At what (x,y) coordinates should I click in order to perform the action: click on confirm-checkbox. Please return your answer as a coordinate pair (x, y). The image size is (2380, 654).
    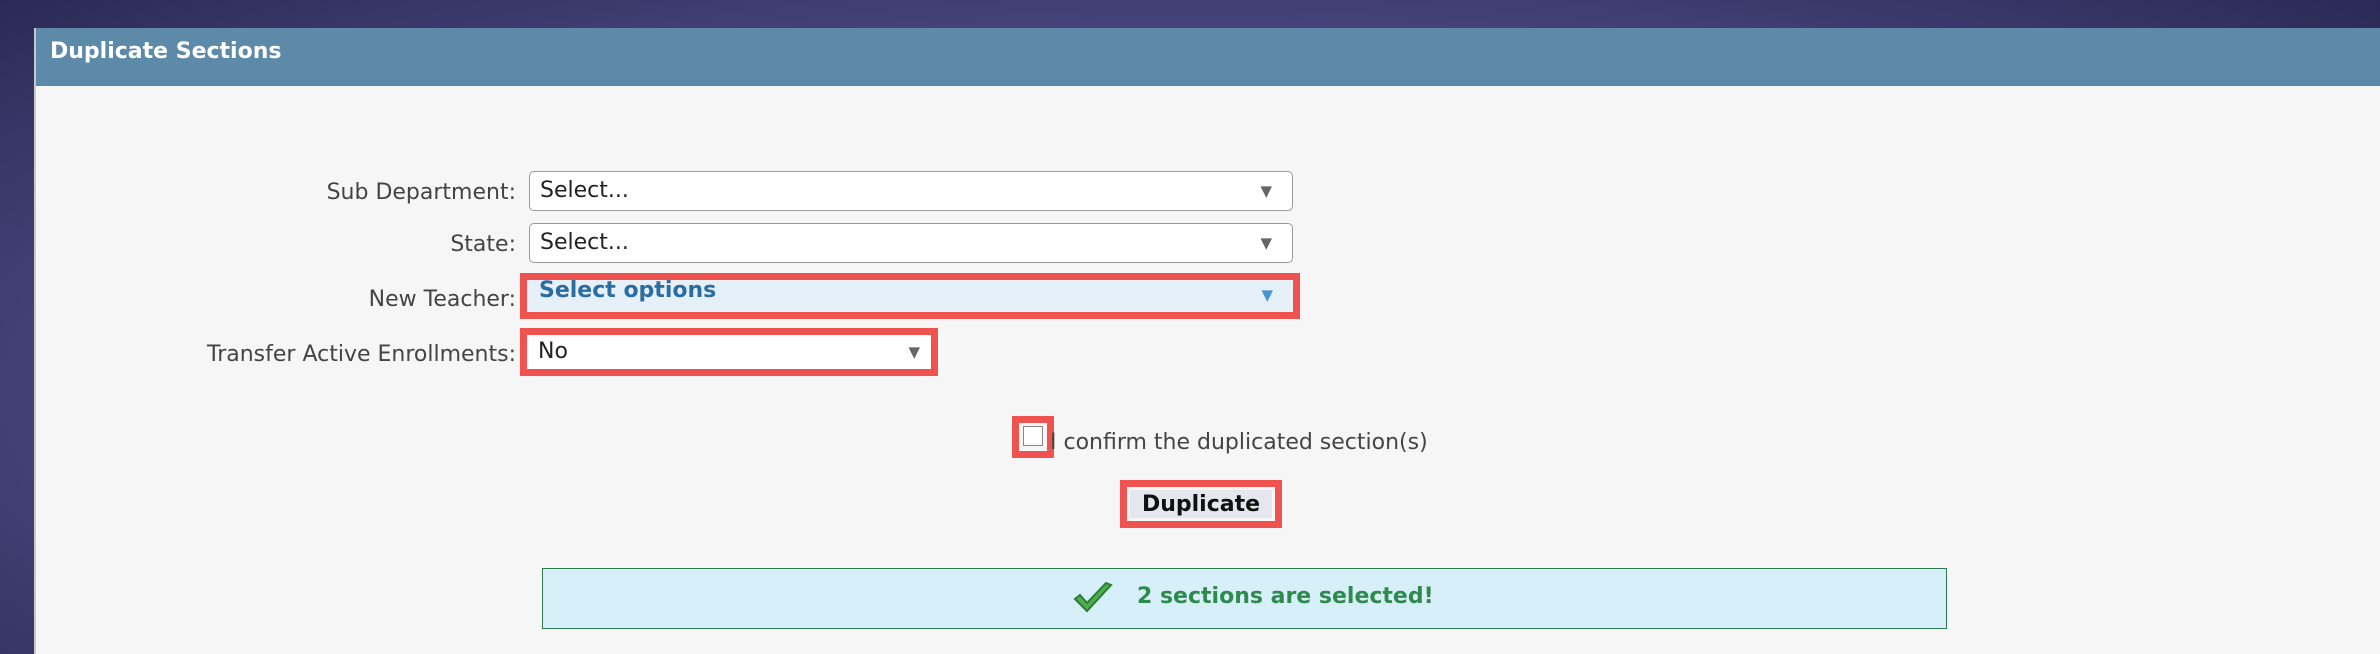
    Looking at the image, I should click on (1033, 436).